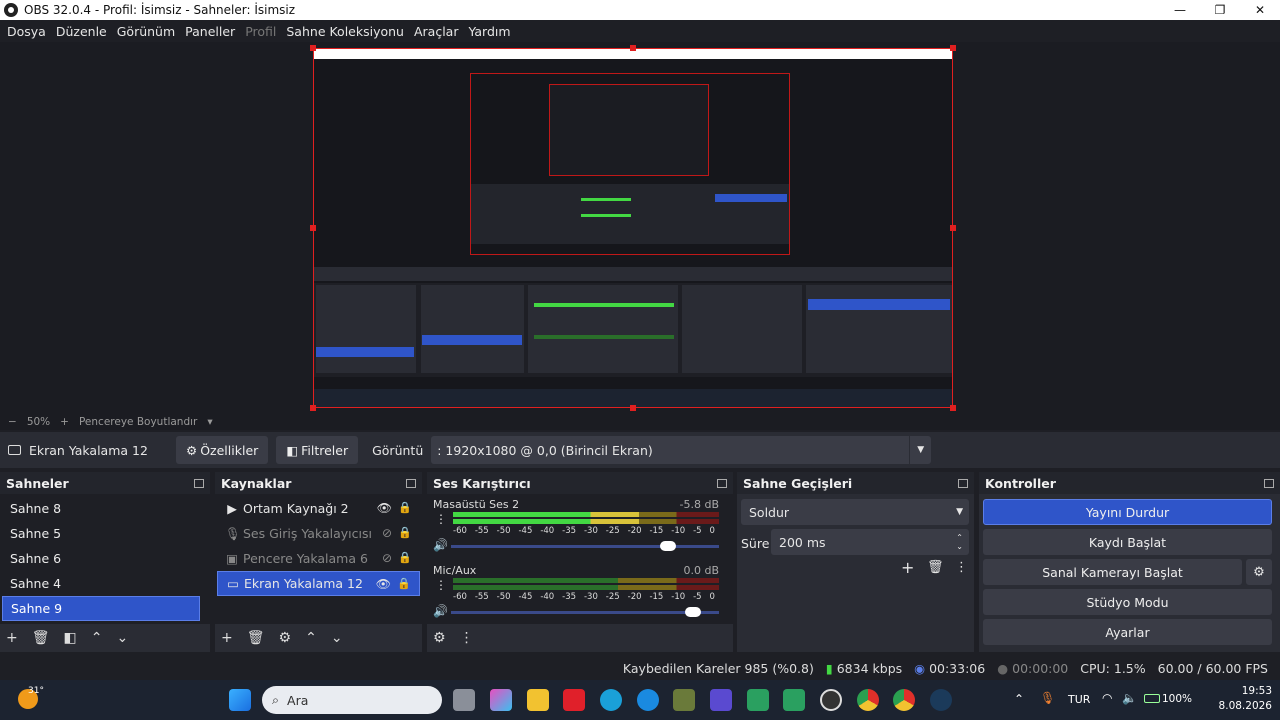  I want to click on scene-item: Sahne 8, so click(101, 508).